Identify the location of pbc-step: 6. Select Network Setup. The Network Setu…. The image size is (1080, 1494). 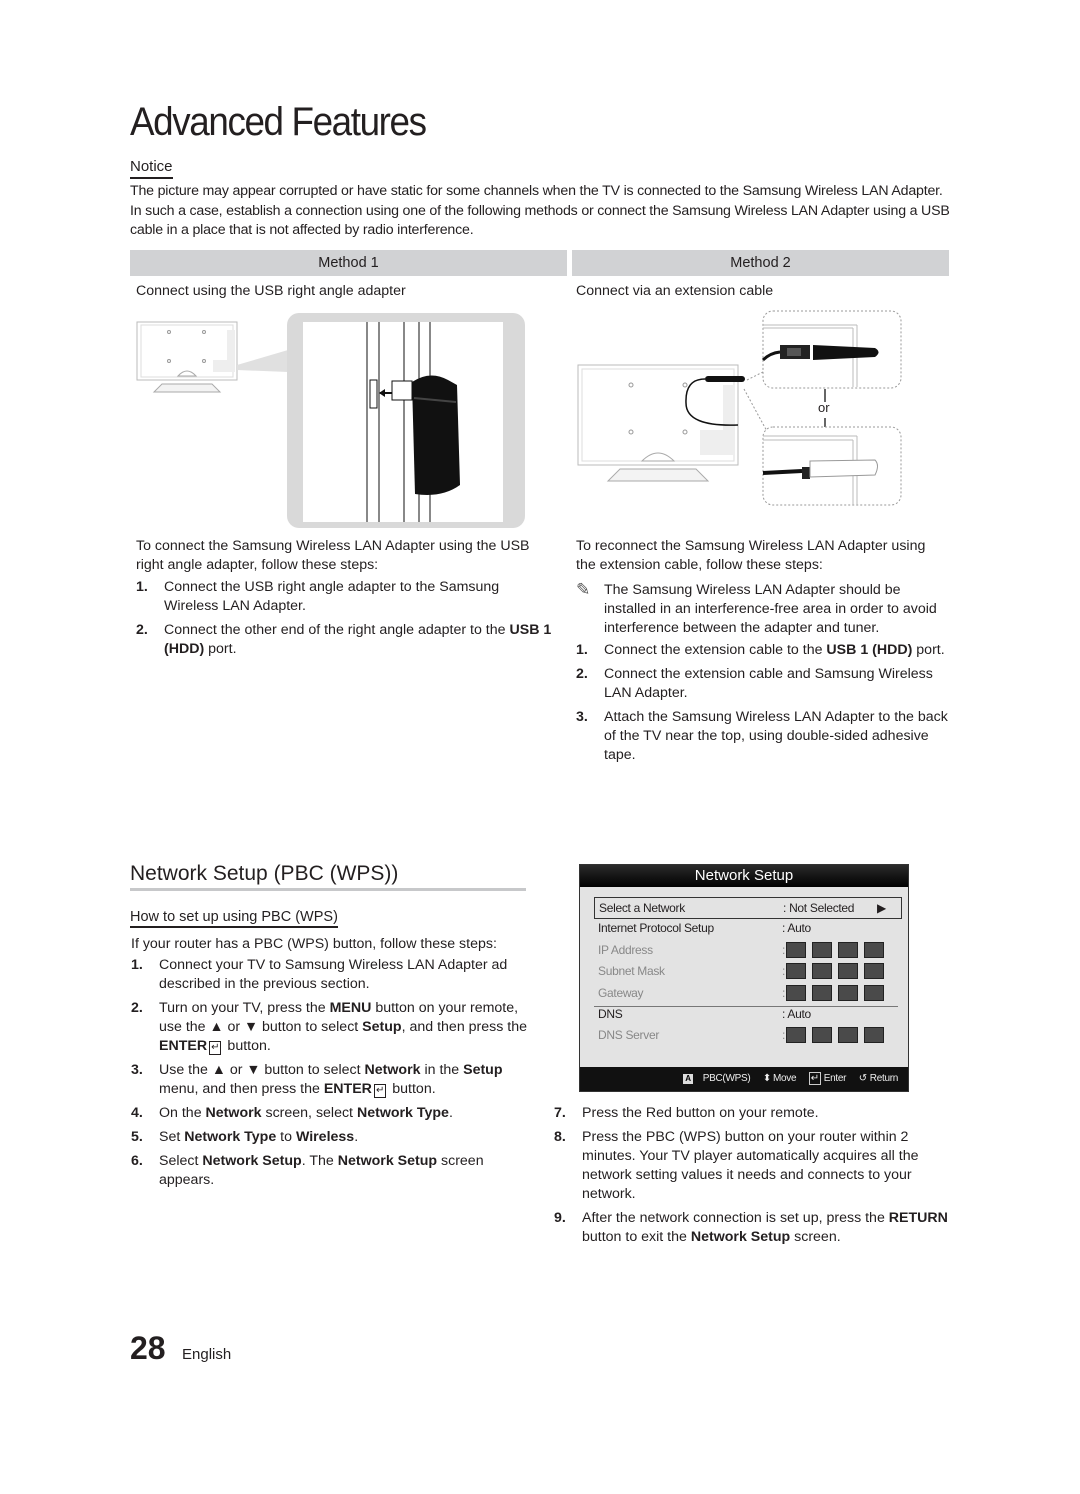
(307, 1170).